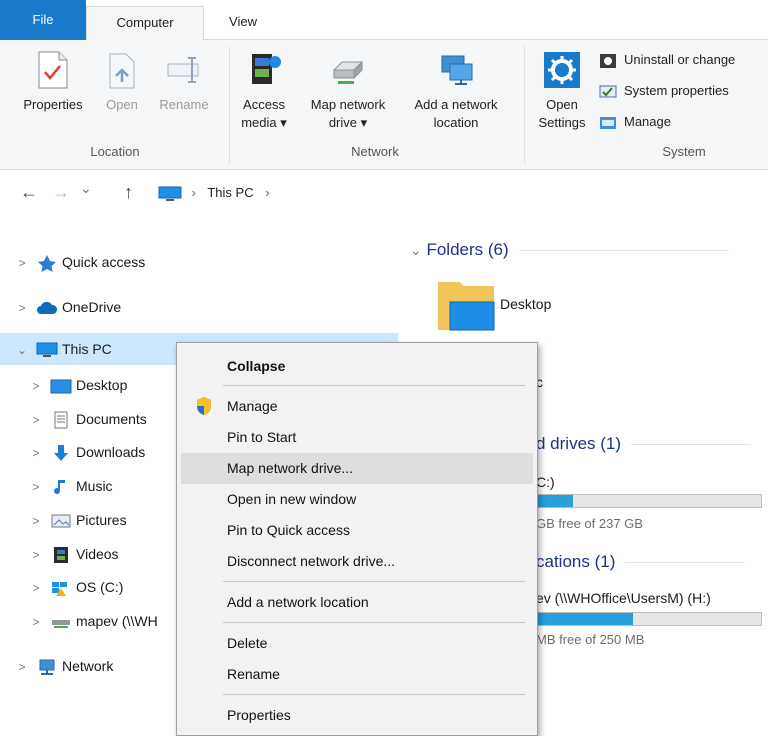 This screenshot has width=768, height=736. What do you see at coordinates (101, 520) in the screenshot?
I see `tree-label: Pictures` at bounding box center [101, 520].